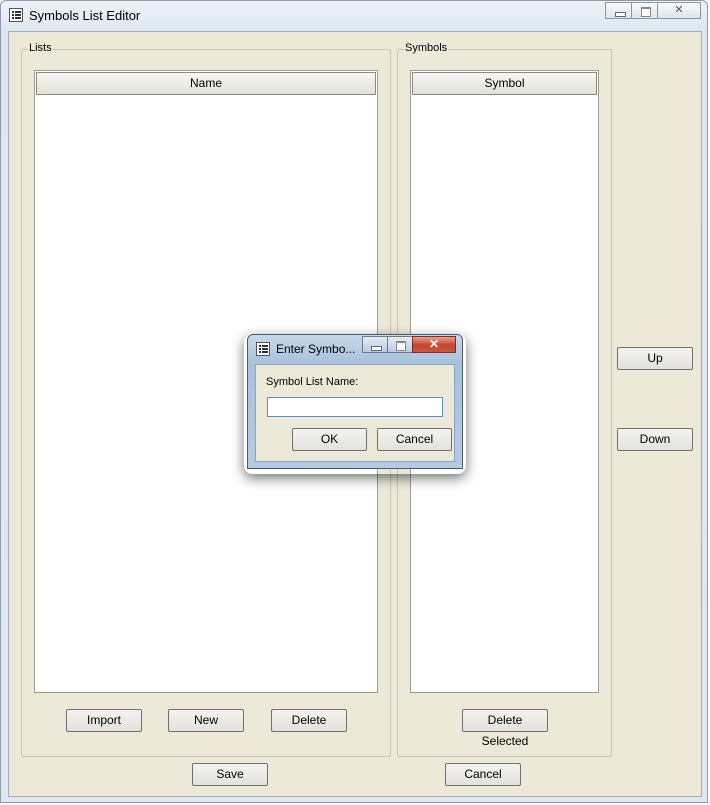 Image resolution: width=710 pixels, height=805 pixels. I want to click on maximize-button, so click(644, 10).